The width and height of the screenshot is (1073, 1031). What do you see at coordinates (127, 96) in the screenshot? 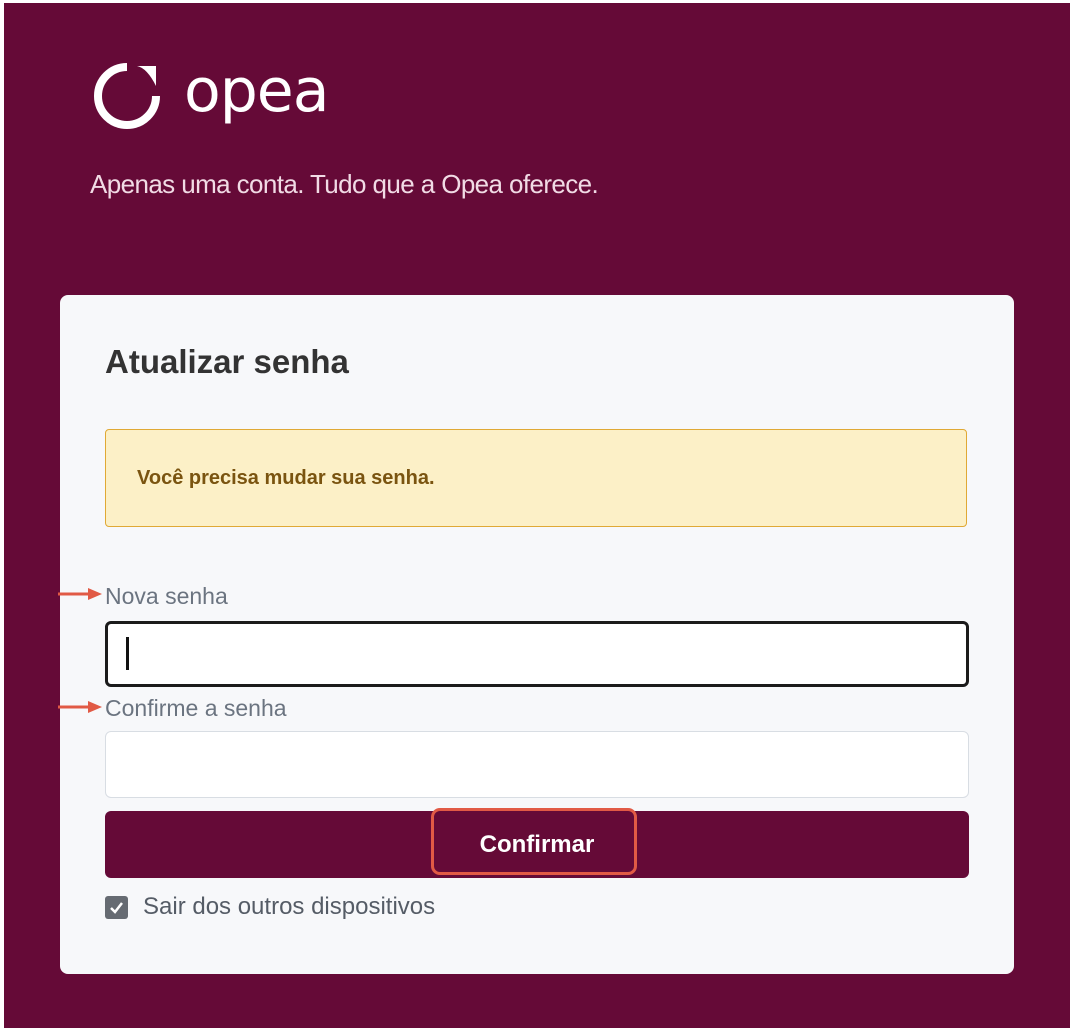
I see `opea-logo-icon` at bounding box center [127, 96].